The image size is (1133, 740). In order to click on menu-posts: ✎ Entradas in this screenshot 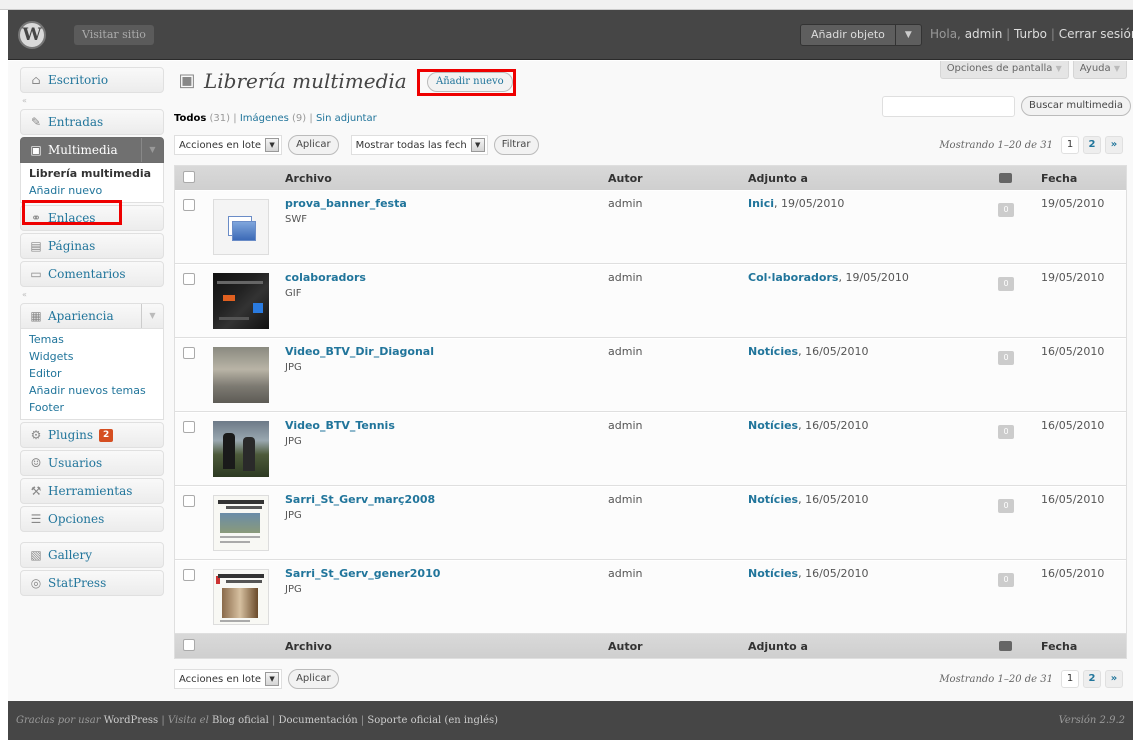, I will do `click(92, 122)`.